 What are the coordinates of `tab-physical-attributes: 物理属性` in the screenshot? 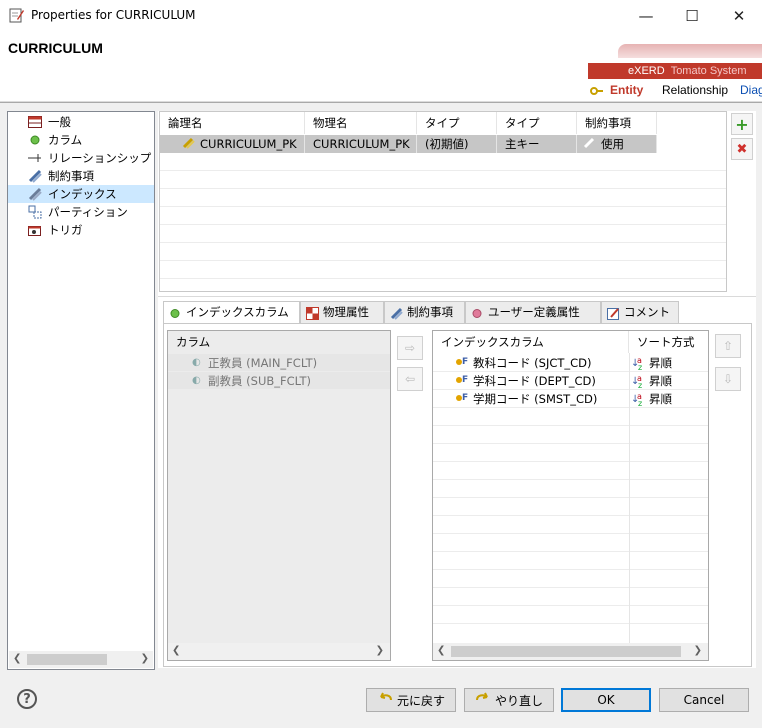 It's located at (342, 312).